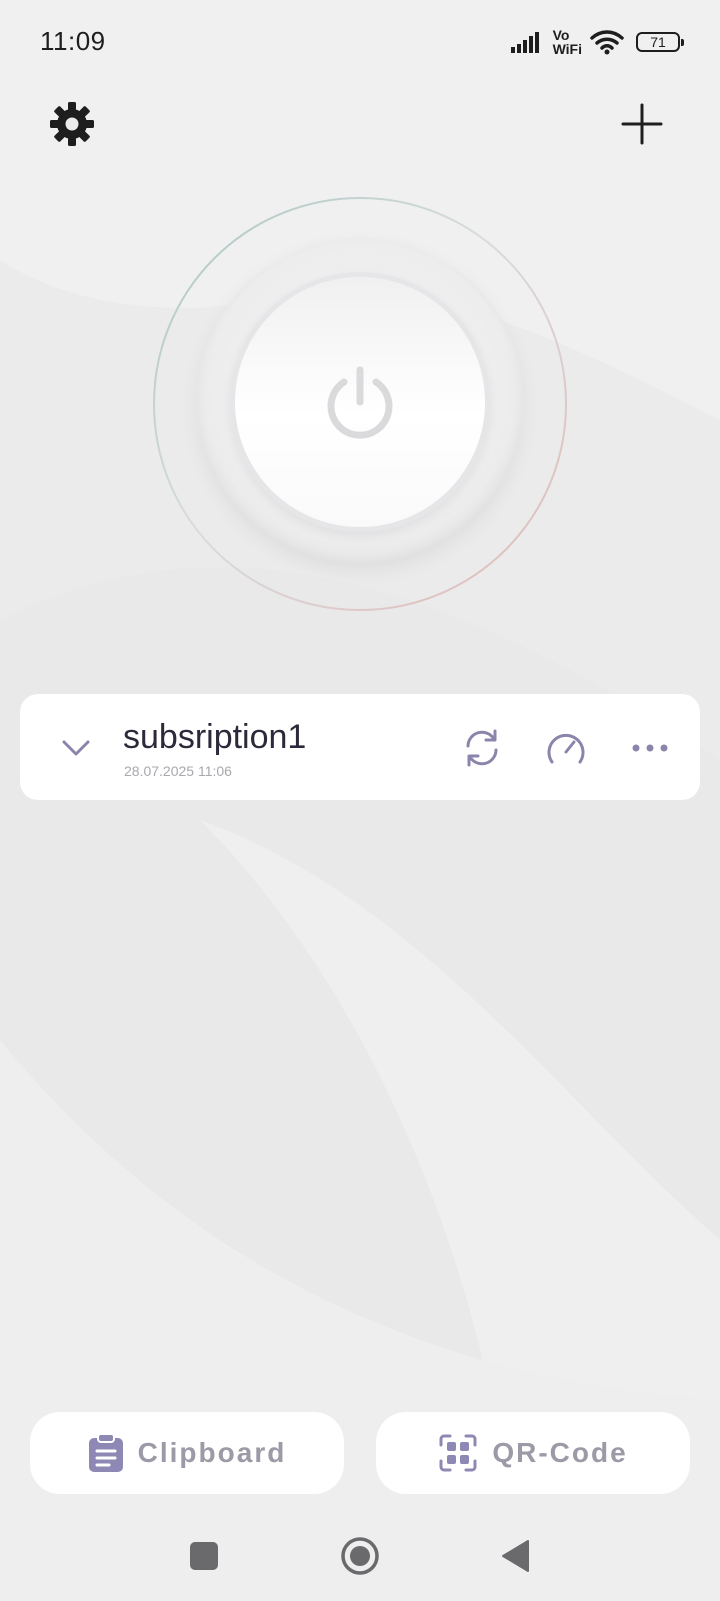  I want to click on circle-icon, so click(360, 1556).